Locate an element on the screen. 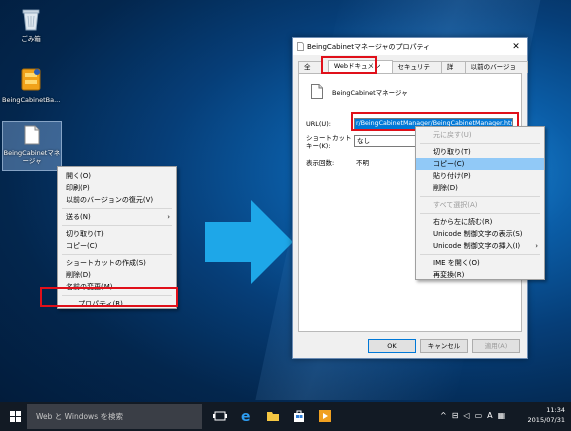 The image size is (571, 431). menu-item-send-to: 送る(N) › is located at coordinates (117, 217).